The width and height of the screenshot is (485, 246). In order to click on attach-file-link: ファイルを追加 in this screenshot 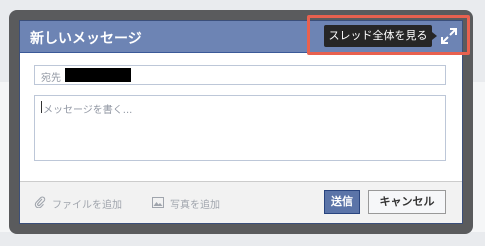, I will do `click(78, 203)`.